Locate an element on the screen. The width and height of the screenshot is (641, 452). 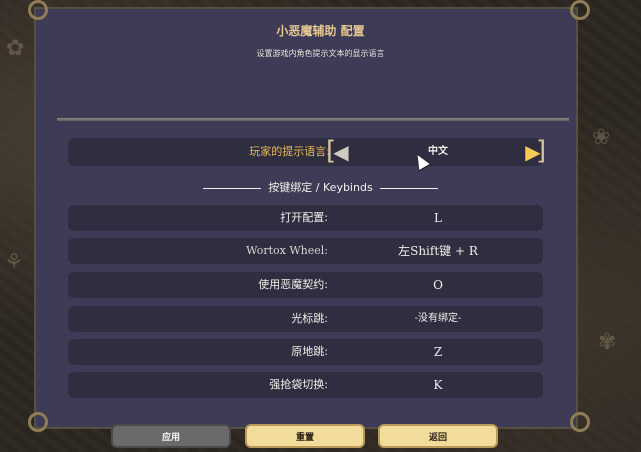
language-option-row: 玩家的提示语言: [ ◀ 中文 ▶ ] is located at coordinates (307, 151).